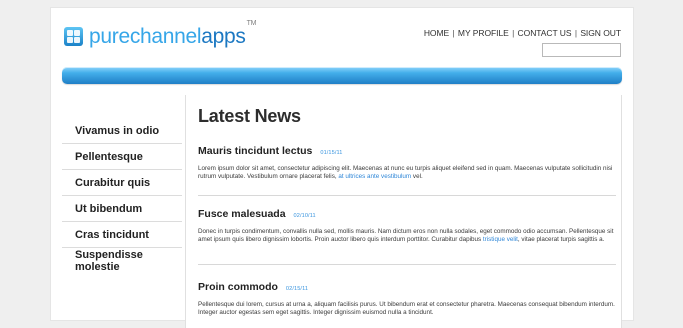 The height and width of the screenshot is (328, 683). I want to click on news-text-end: , vitae placerat turpis sagittis a., so click(561, 240).